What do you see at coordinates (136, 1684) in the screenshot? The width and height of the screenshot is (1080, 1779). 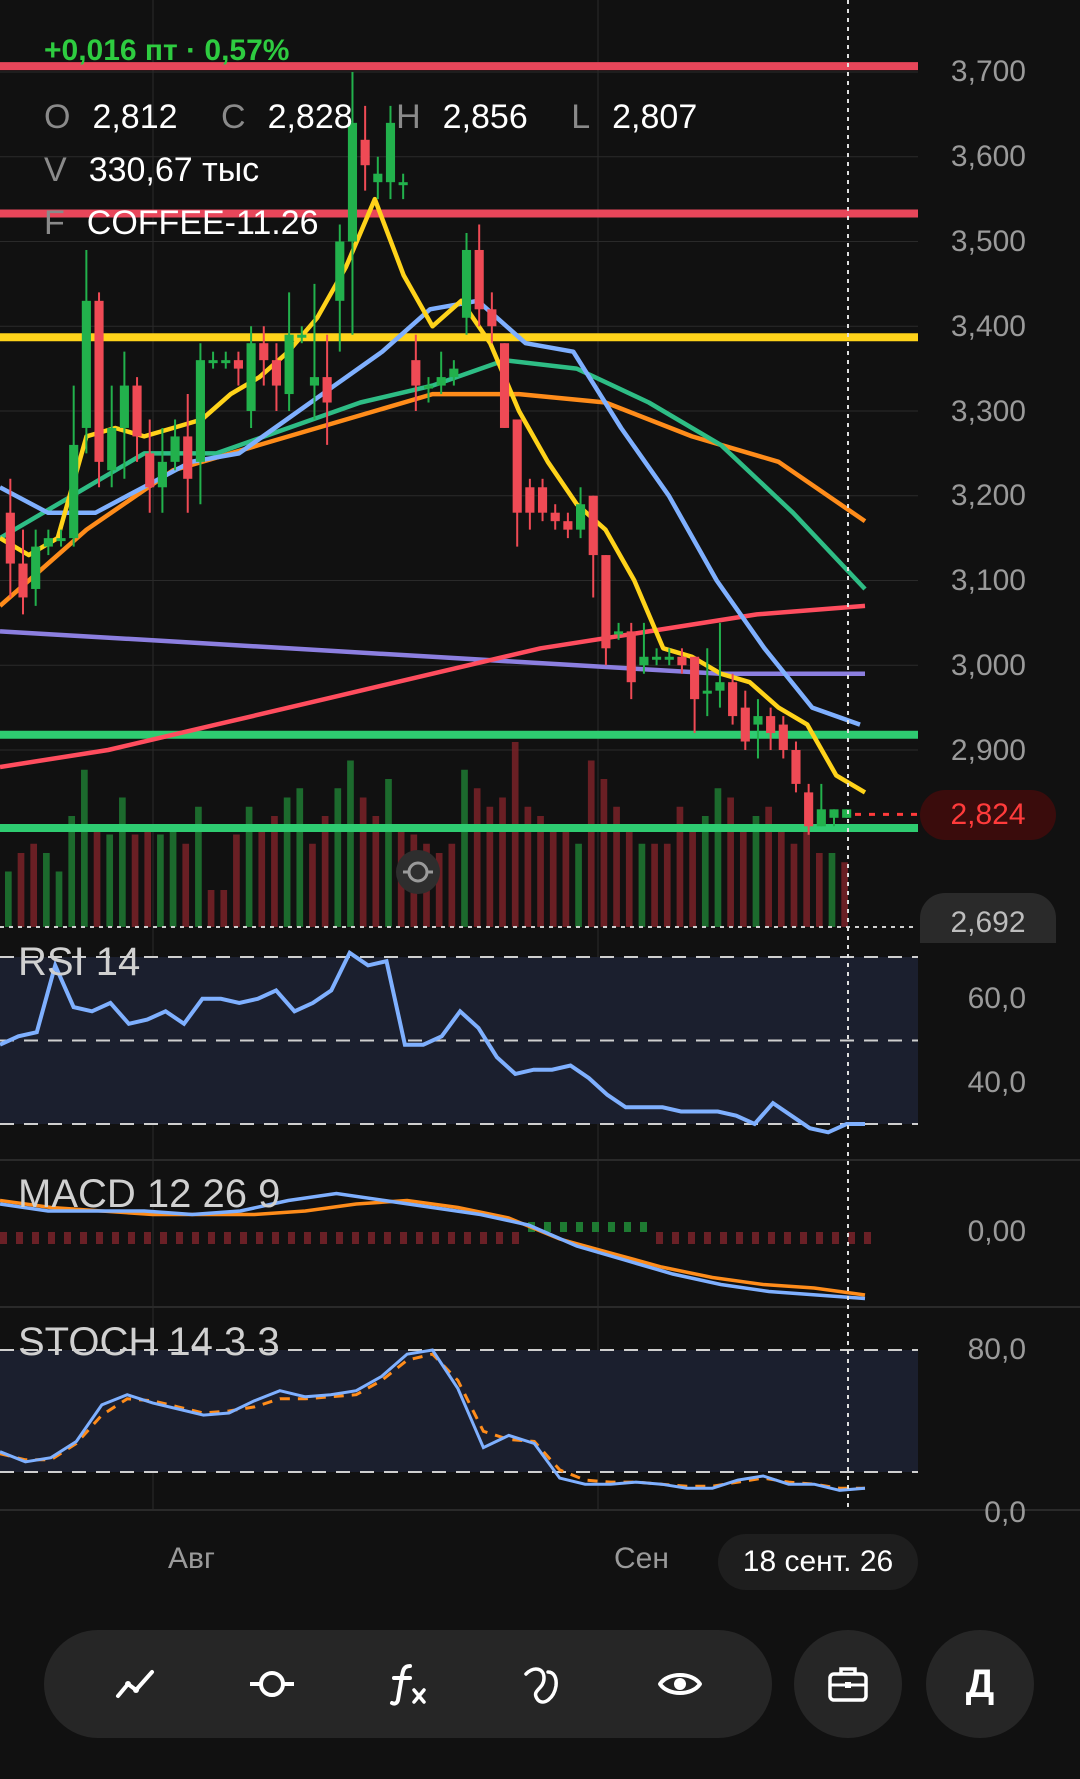 I see `trend-line-icon` at bounding box center [136, 1684].